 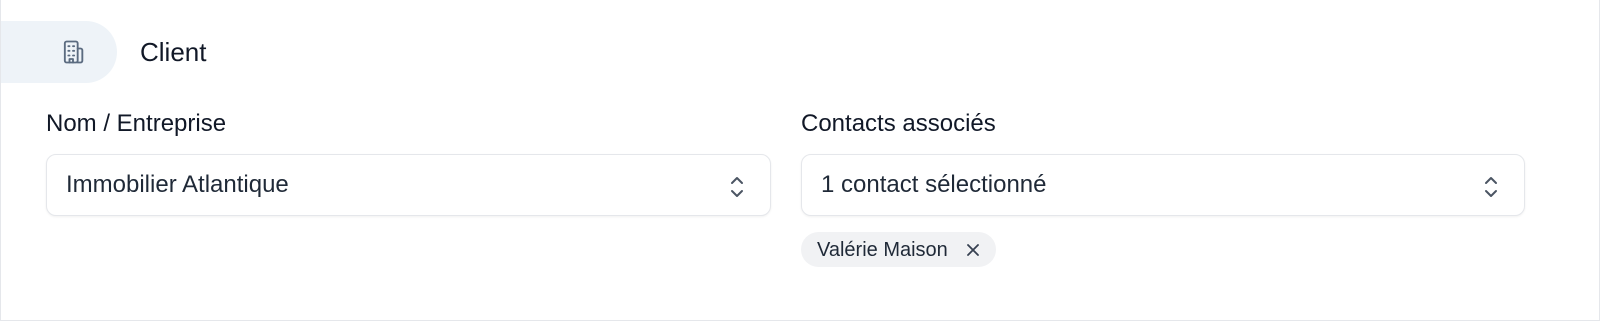 I want to click on company-select: Immobilier Atlantique, so click(x=408, y=185).